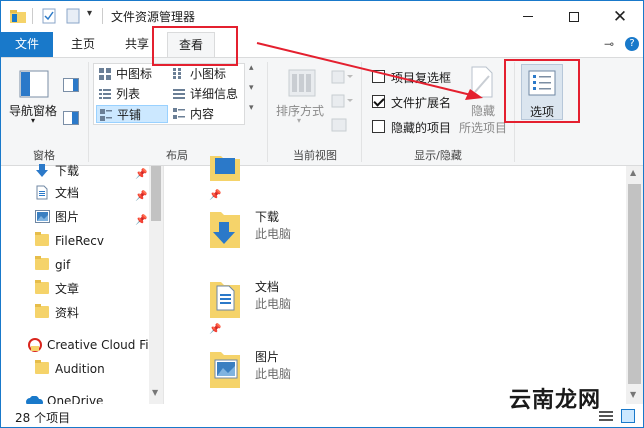 This screenshot has width=644, height=428. What do you see at coordinates (169, 94) in the screenshot?
I see `layout-gallery: 中图标 小图标 列表 详细信息 平铺 内容` at bounding box center [169, 94].